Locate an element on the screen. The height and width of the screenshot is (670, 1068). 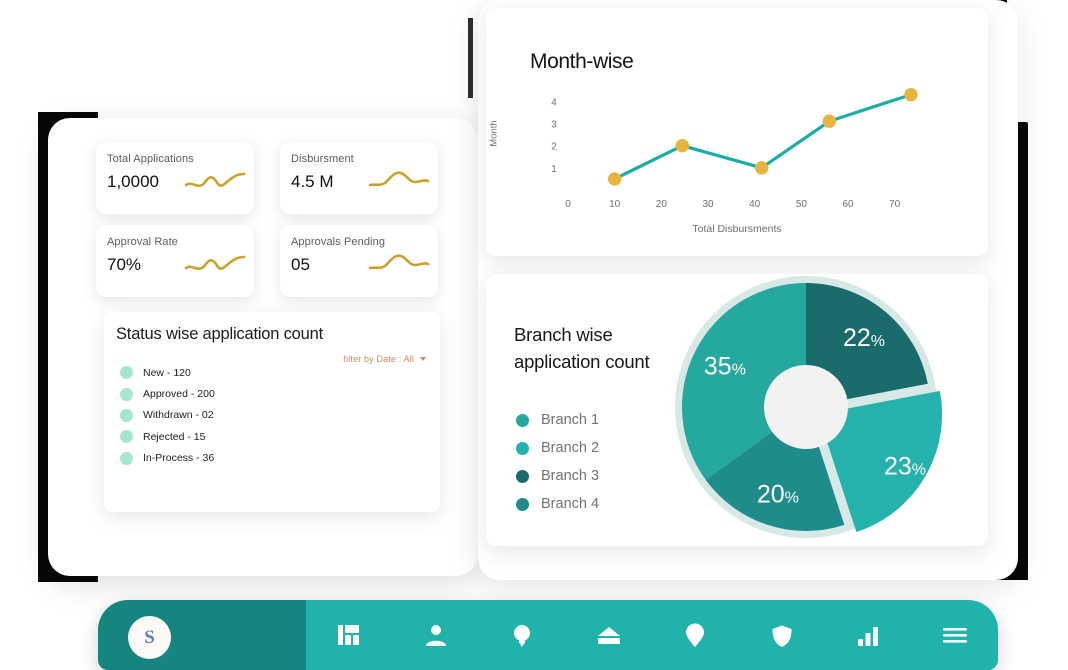
chart-legend: Branch 1 Branch 2 Branch 3 Branch 4 is located at coordinates (557, 462).